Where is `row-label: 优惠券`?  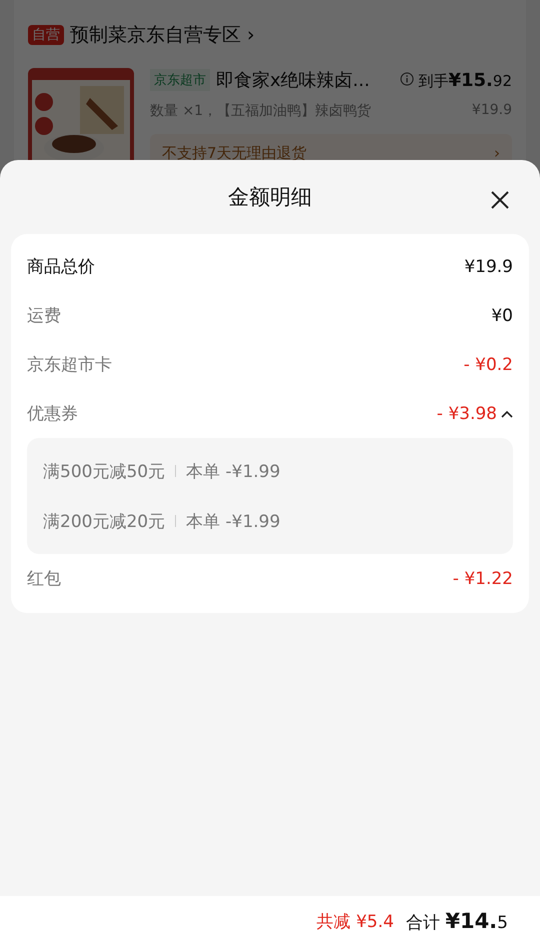
row-label: 优惠券 is located at coordinates (52, 414).